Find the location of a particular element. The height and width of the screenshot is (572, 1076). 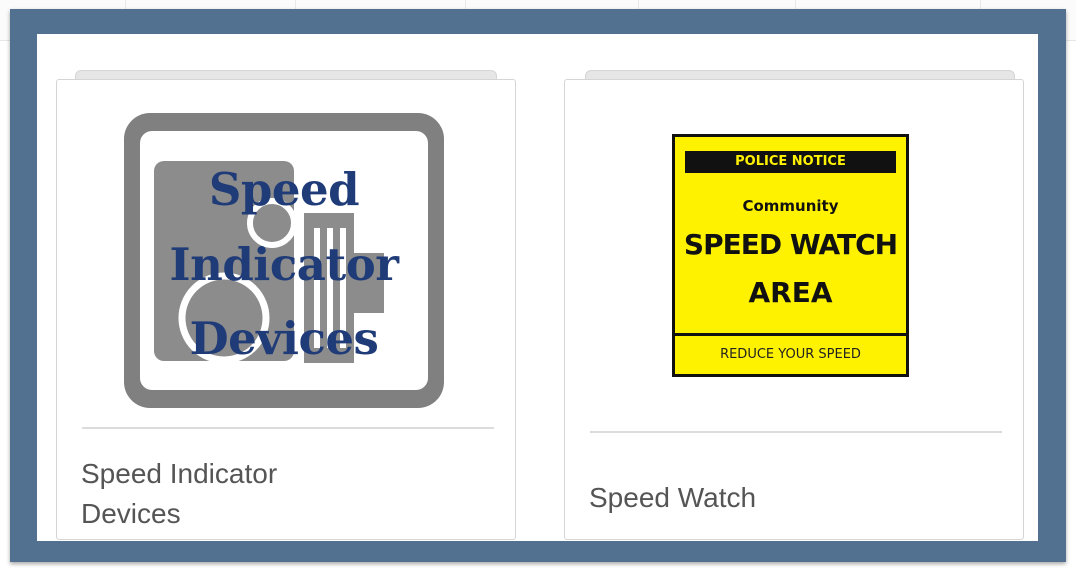

logo-text-line-3: Devices is located at coordinates (284, 338).